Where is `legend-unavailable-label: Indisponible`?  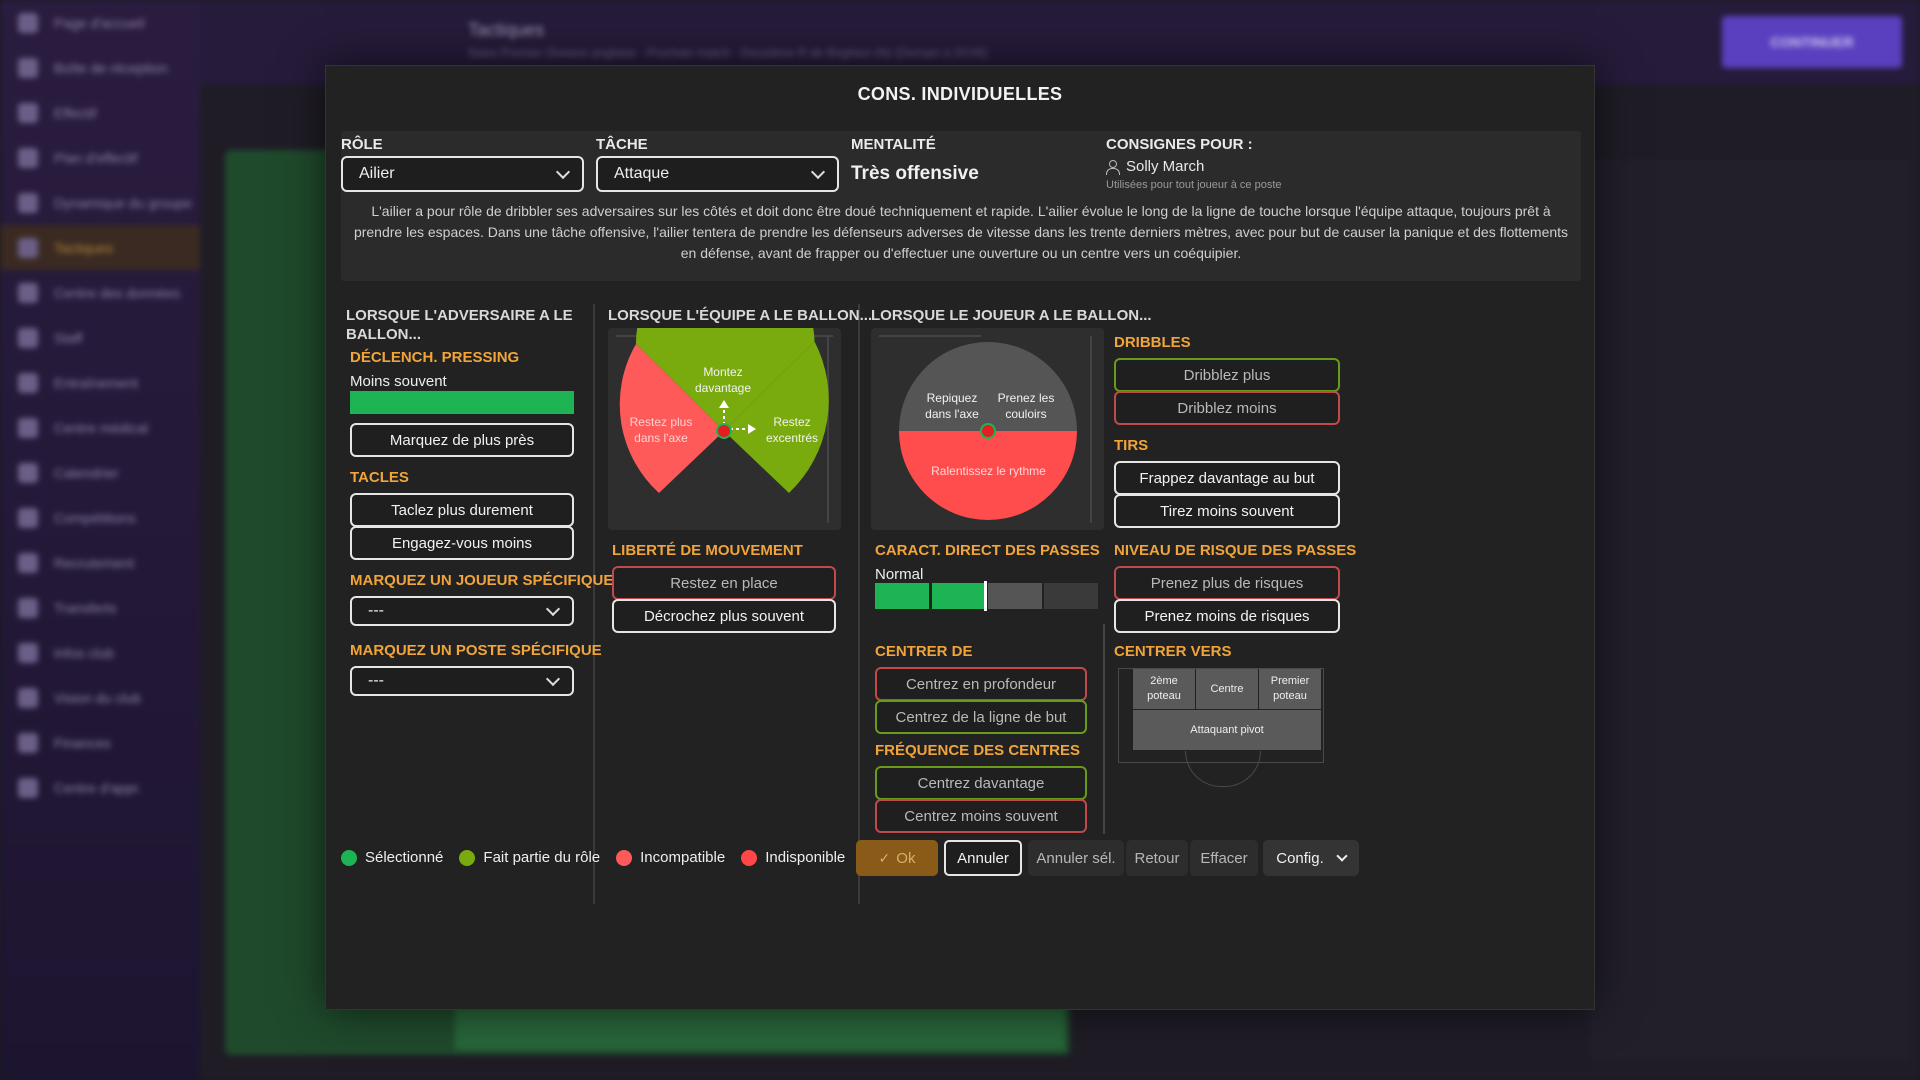 legend-unavailable-label: Indisponible is located at coordinates (805, 857).